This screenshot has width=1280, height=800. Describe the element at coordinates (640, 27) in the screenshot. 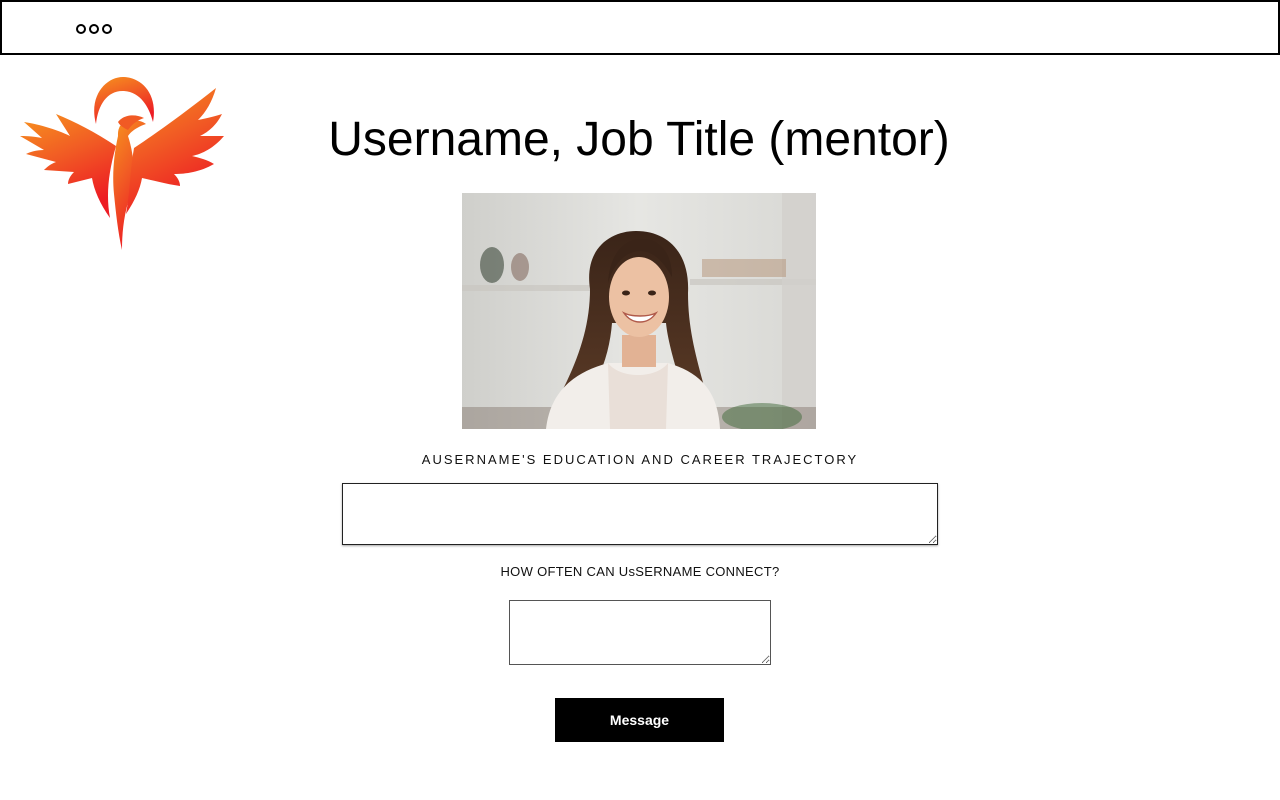

I see `top-nav-bar` at that location.